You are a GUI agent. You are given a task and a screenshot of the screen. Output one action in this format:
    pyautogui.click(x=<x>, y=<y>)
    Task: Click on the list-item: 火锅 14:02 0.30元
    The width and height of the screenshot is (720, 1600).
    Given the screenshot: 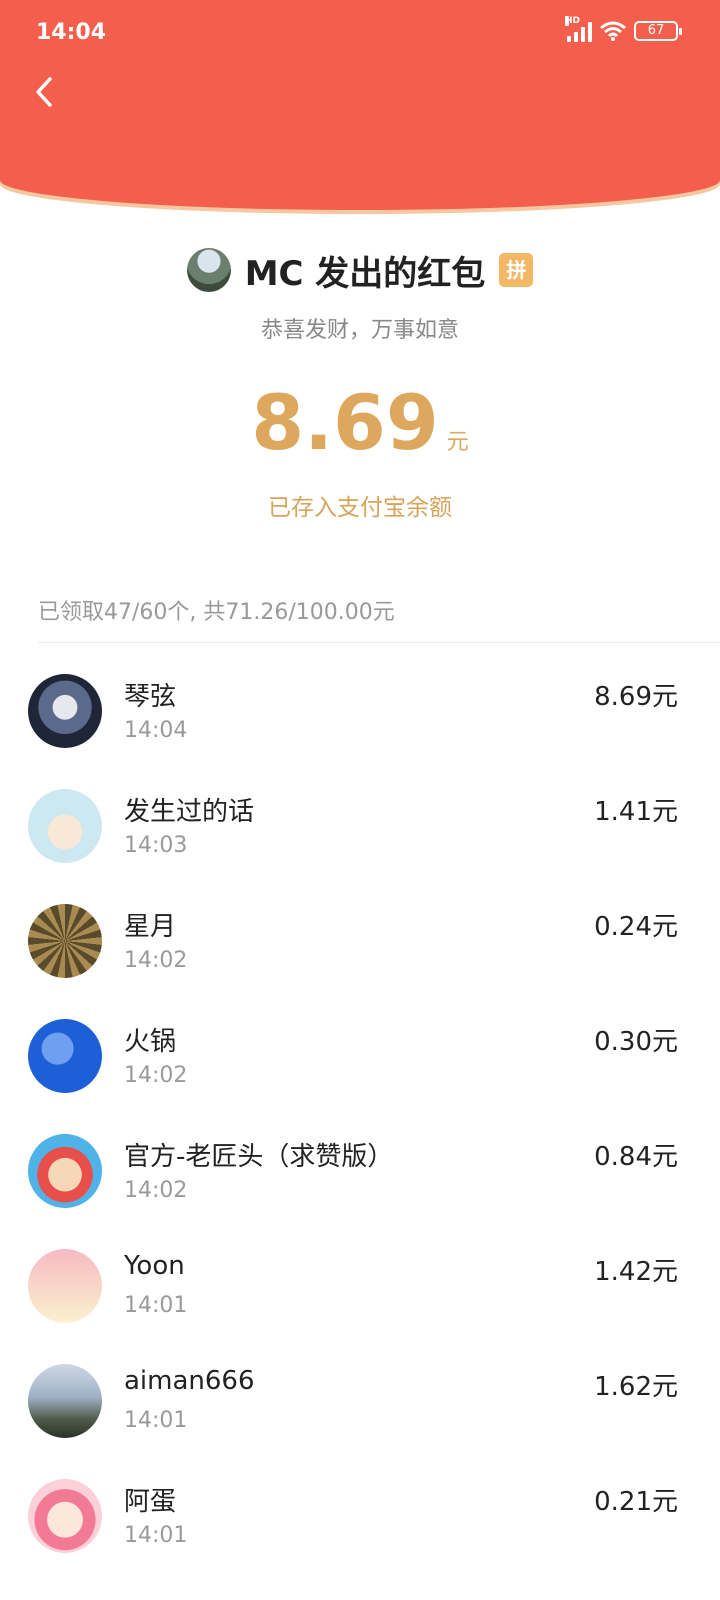 What is the action you would take?
    pyautogui.click(x=360, y=1062)
    